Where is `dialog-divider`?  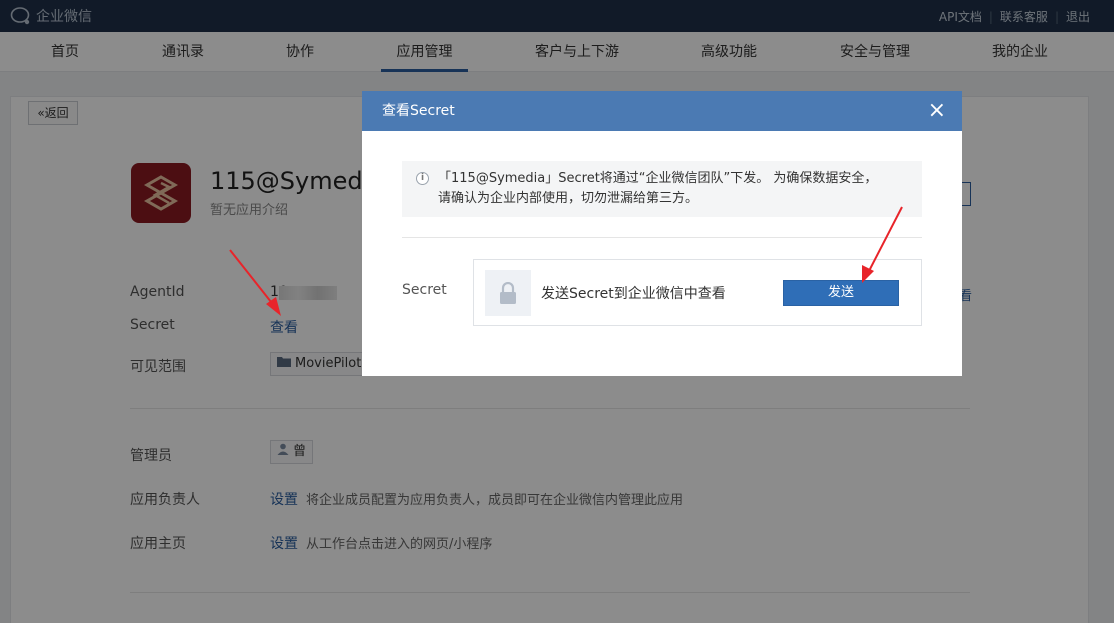 dialog-divider is located at coordinates (662, 237).